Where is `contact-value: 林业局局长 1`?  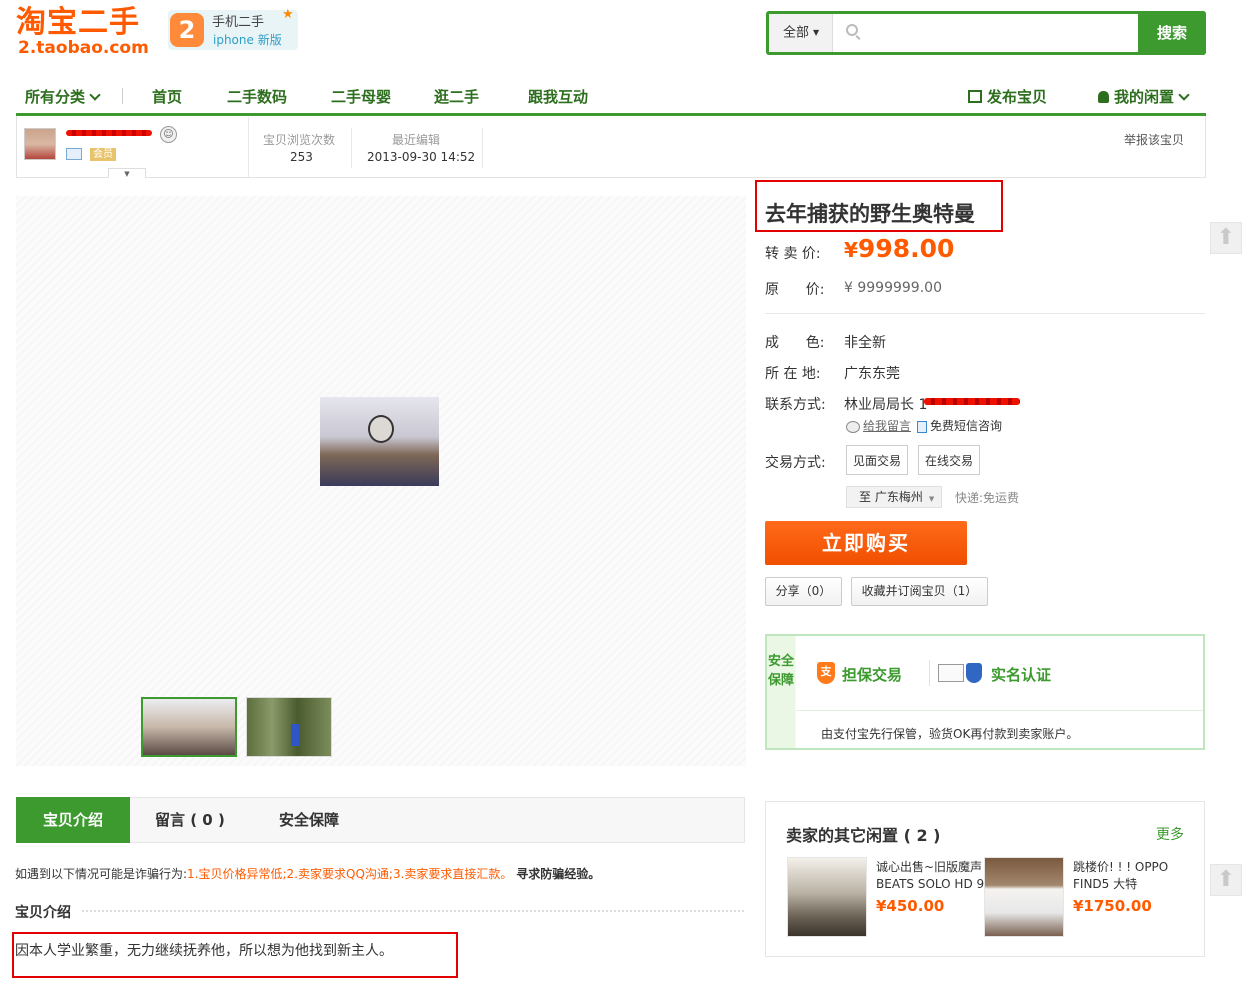
contact-value: 林业局局长 1 is located at coordinates (886, 405).